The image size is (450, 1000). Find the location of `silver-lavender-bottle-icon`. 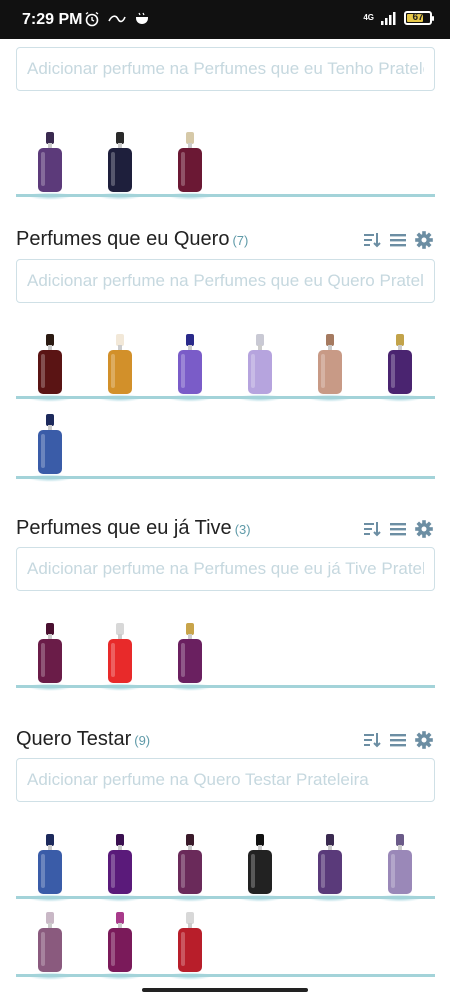

silver-lavender-bottle-icon is located at coordinates (400, 864).